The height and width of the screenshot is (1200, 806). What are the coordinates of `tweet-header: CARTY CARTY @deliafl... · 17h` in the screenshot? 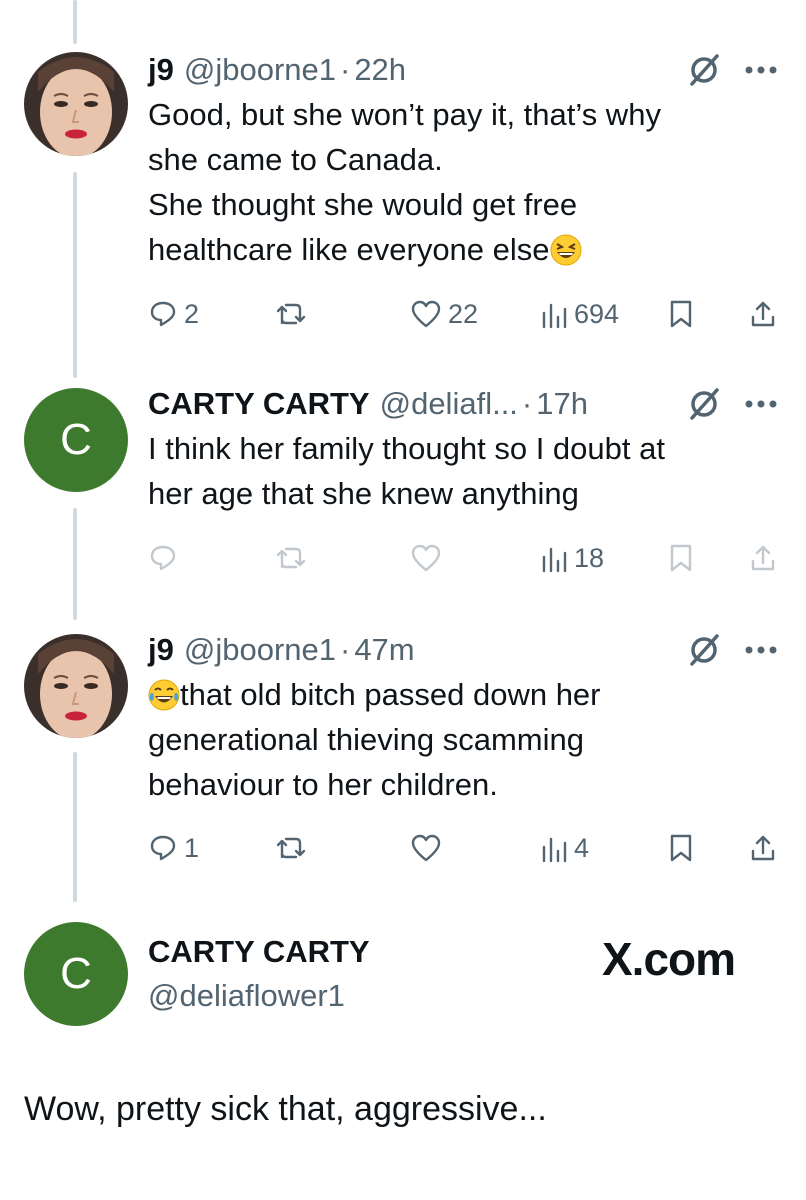 It's located at (463, 404).